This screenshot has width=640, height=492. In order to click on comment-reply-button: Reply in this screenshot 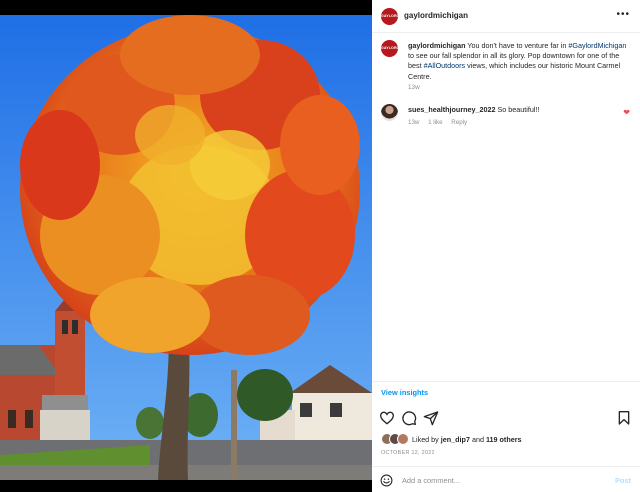, I will do `click(459, 122)`.